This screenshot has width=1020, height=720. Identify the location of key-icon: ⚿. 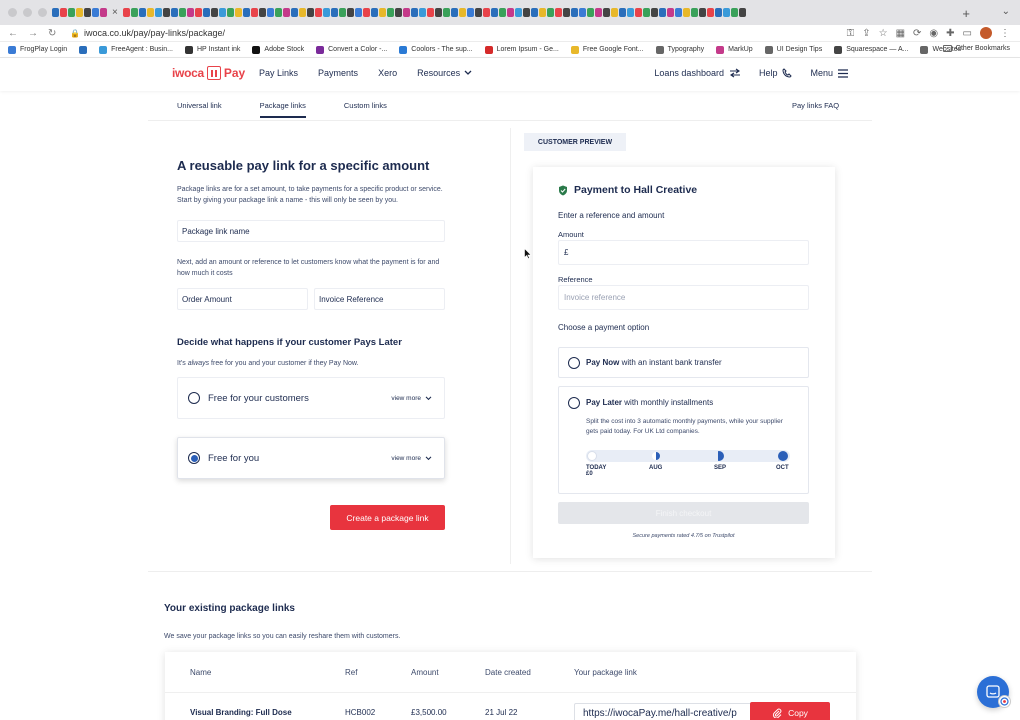
(851, 33).